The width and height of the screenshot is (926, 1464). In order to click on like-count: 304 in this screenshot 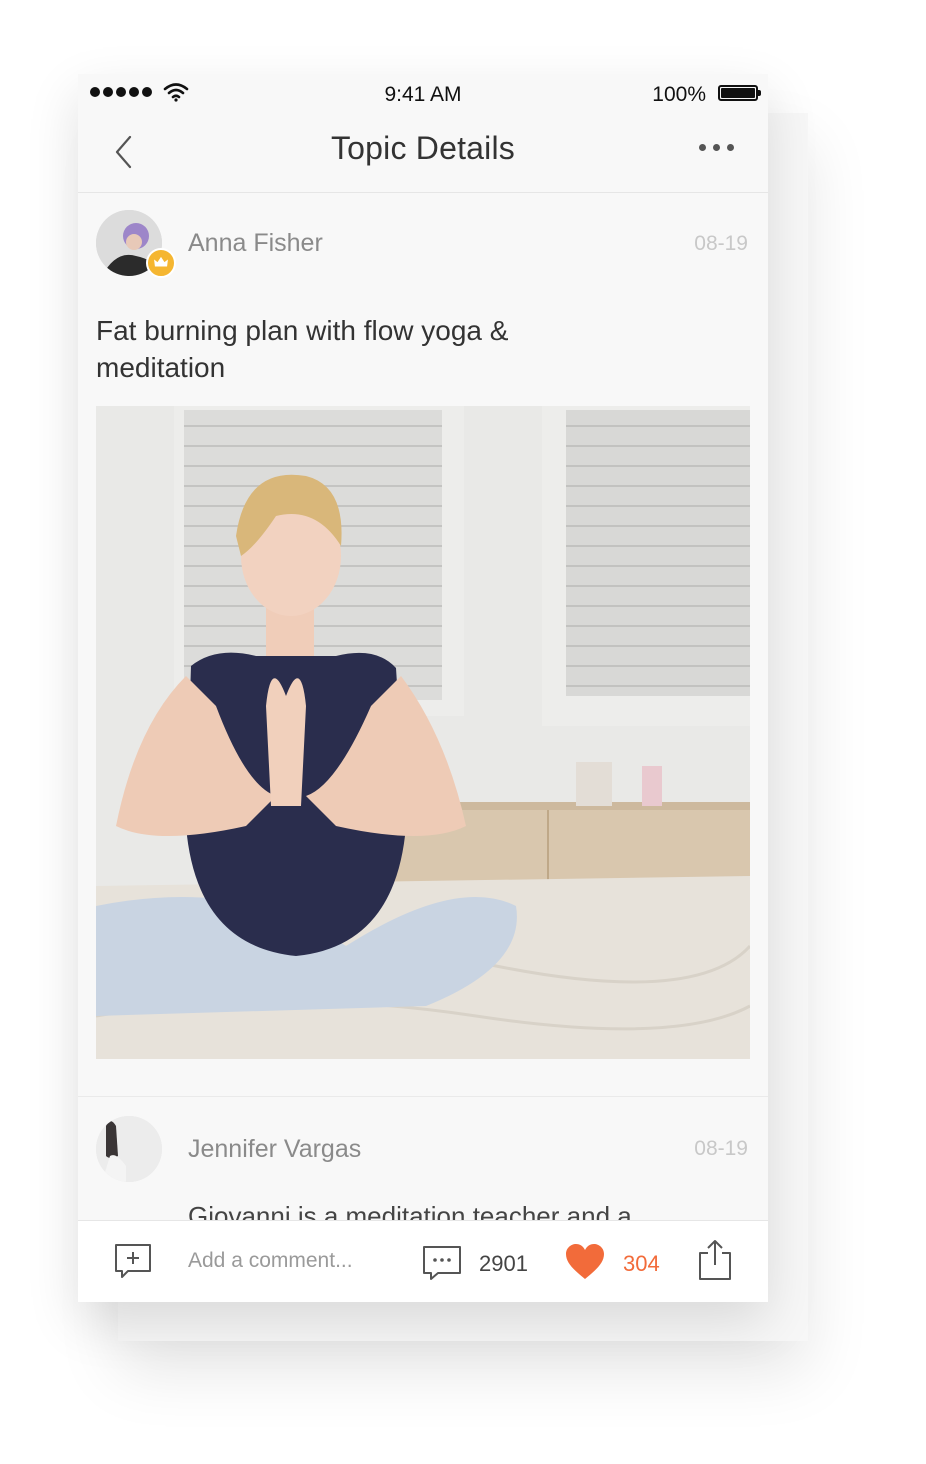, I will do `click(641, 1263)`.